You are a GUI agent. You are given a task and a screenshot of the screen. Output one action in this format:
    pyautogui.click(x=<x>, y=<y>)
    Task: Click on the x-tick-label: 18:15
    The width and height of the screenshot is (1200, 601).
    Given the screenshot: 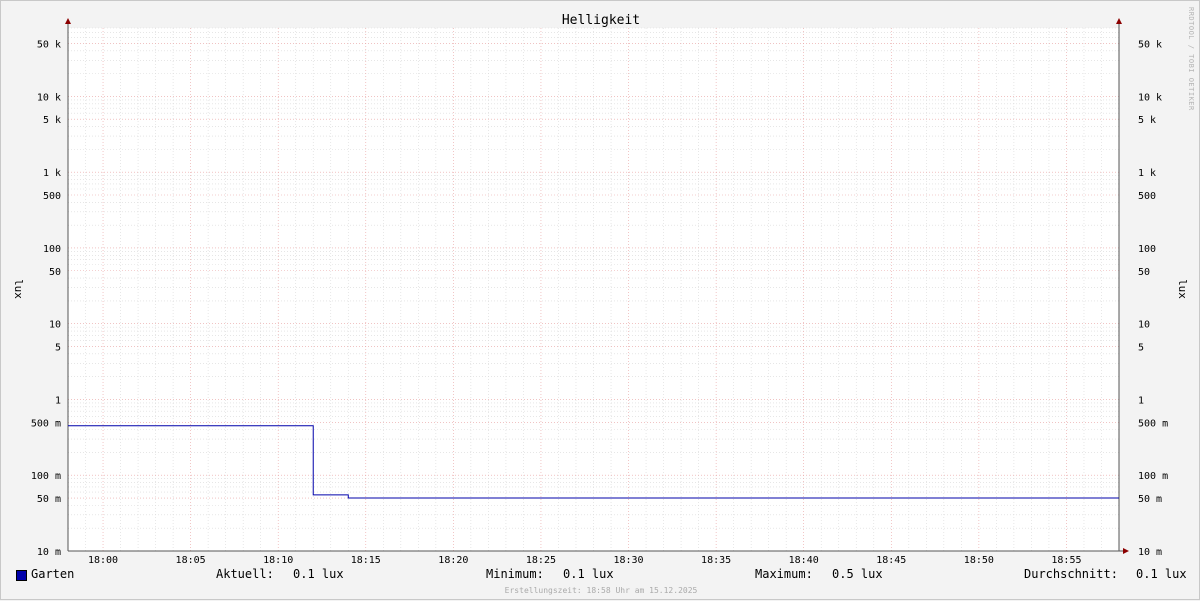 What is the action you would take?
    pyautogui.click(x=366, y=560)
    